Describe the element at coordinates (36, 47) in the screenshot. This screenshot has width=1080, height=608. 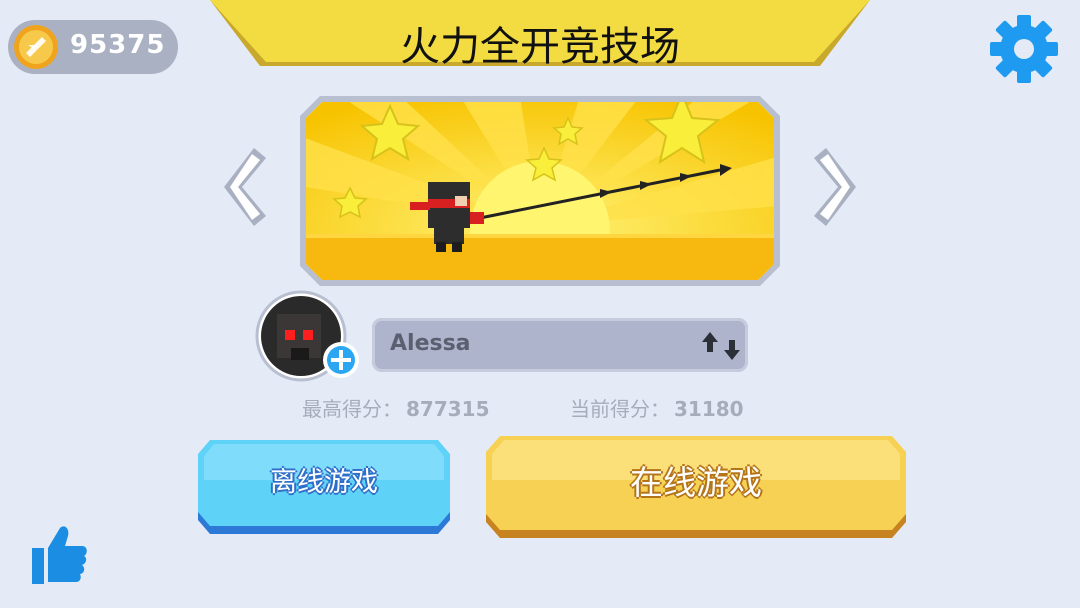
I see `coin-icon` at that location.